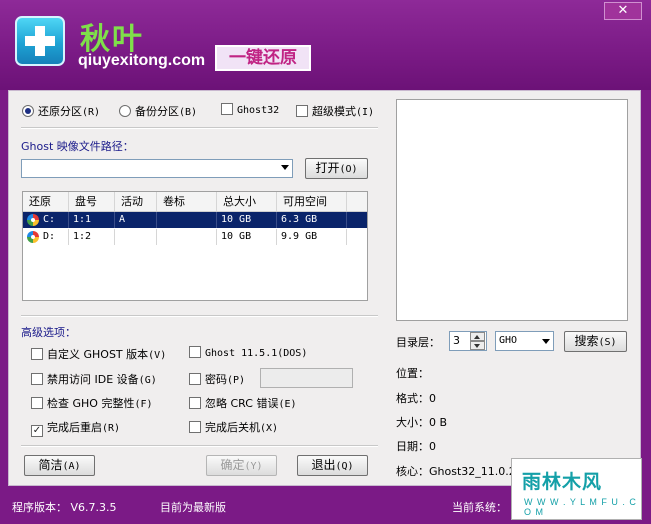 Image resolution: width=651 pixels, height=524 pixels. I want to click on super-mode-key: (I), so click(365, 112).